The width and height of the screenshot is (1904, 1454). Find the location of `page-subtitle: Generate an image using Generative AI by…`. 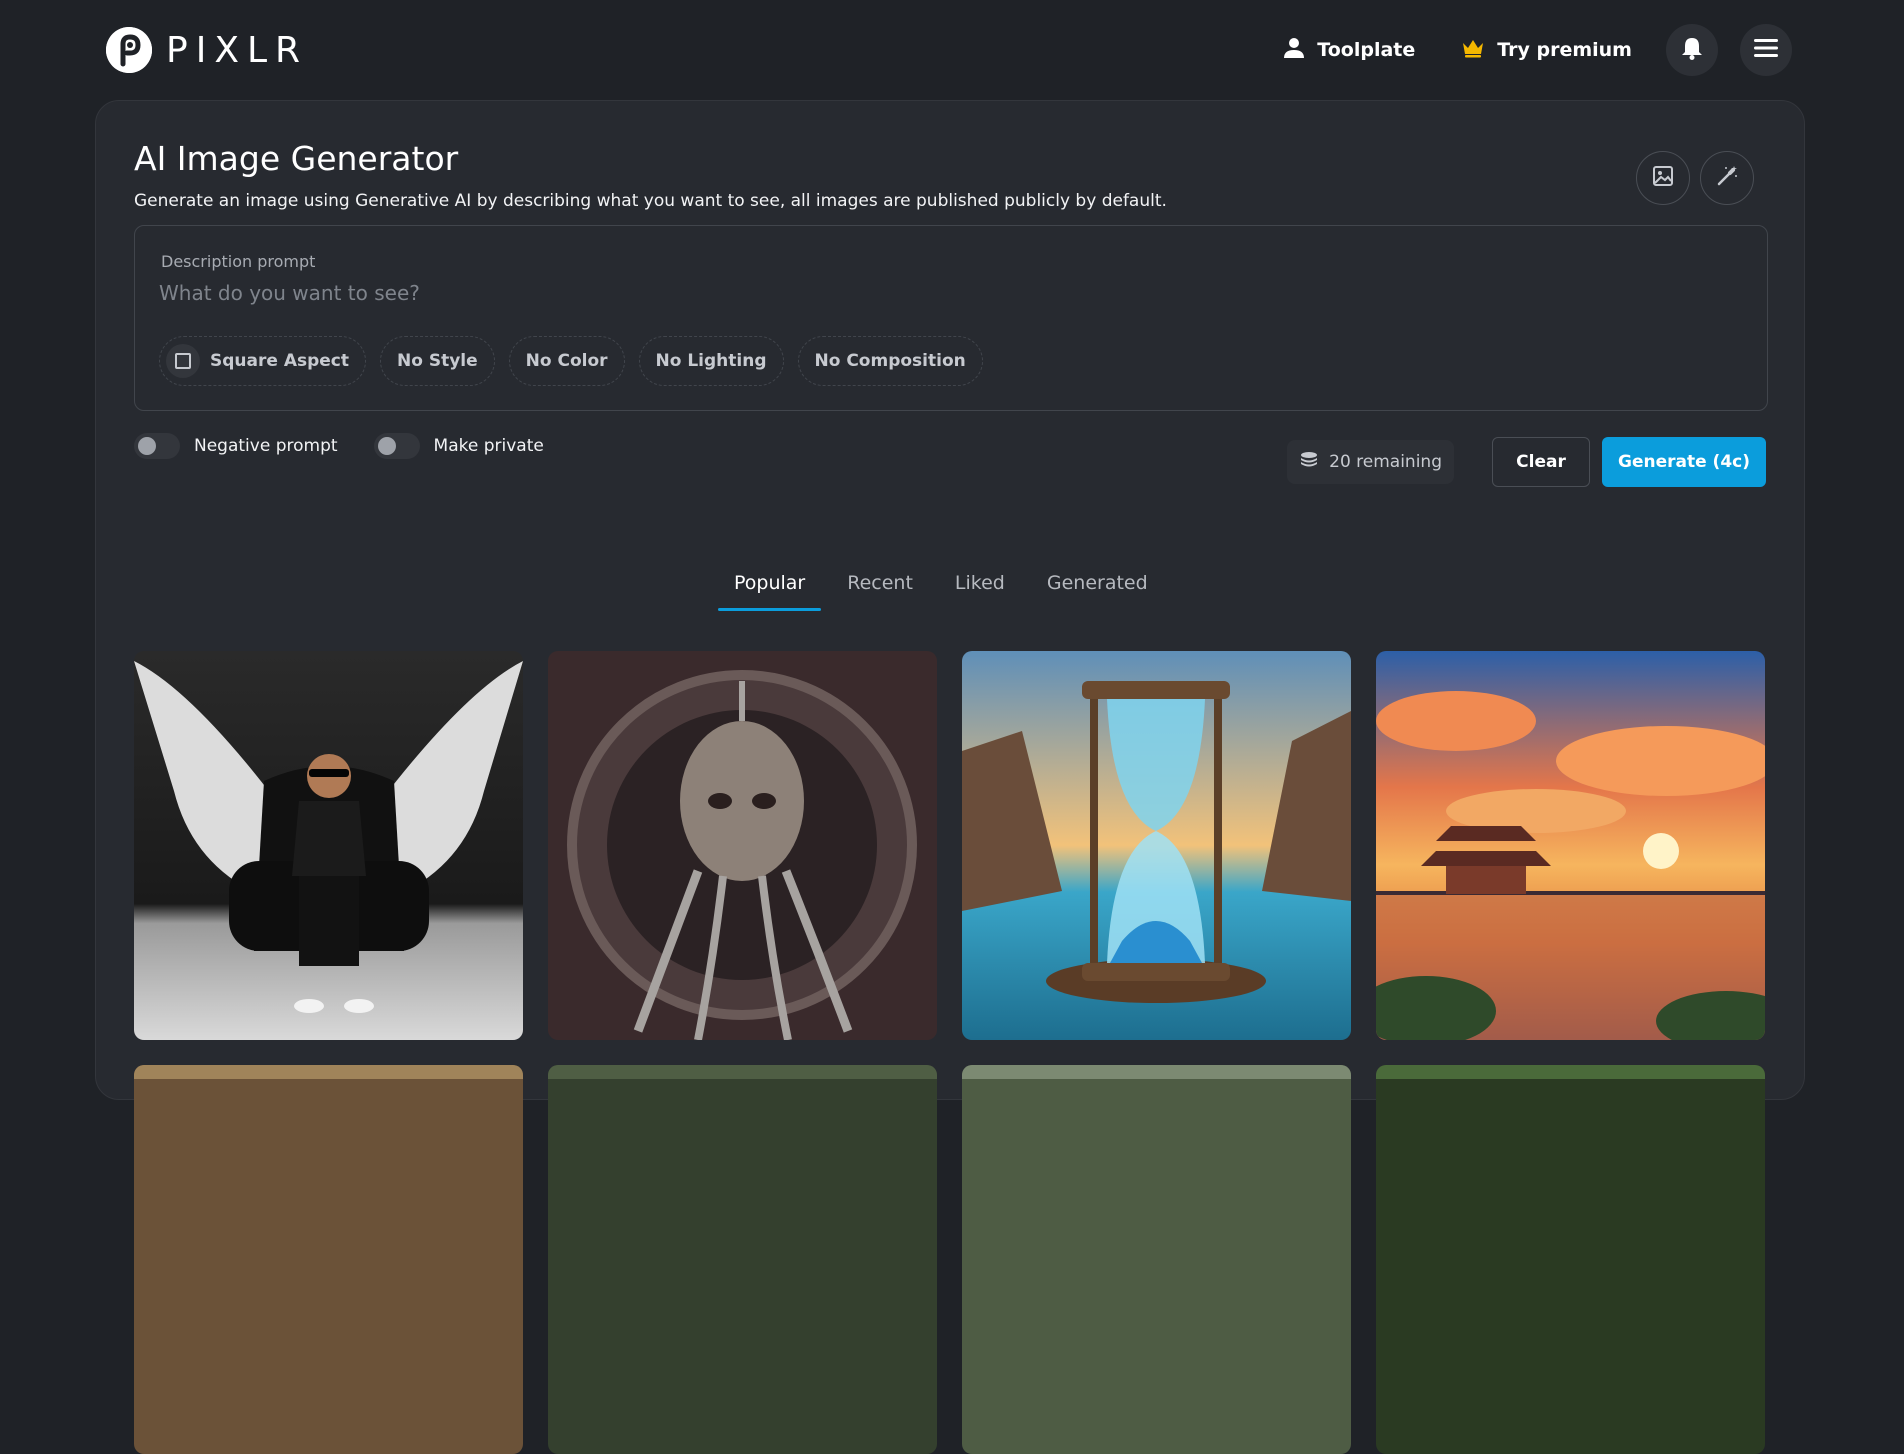

page-subtitle: Generate an image using Generative AI by… is located at coordinates (650, 201).